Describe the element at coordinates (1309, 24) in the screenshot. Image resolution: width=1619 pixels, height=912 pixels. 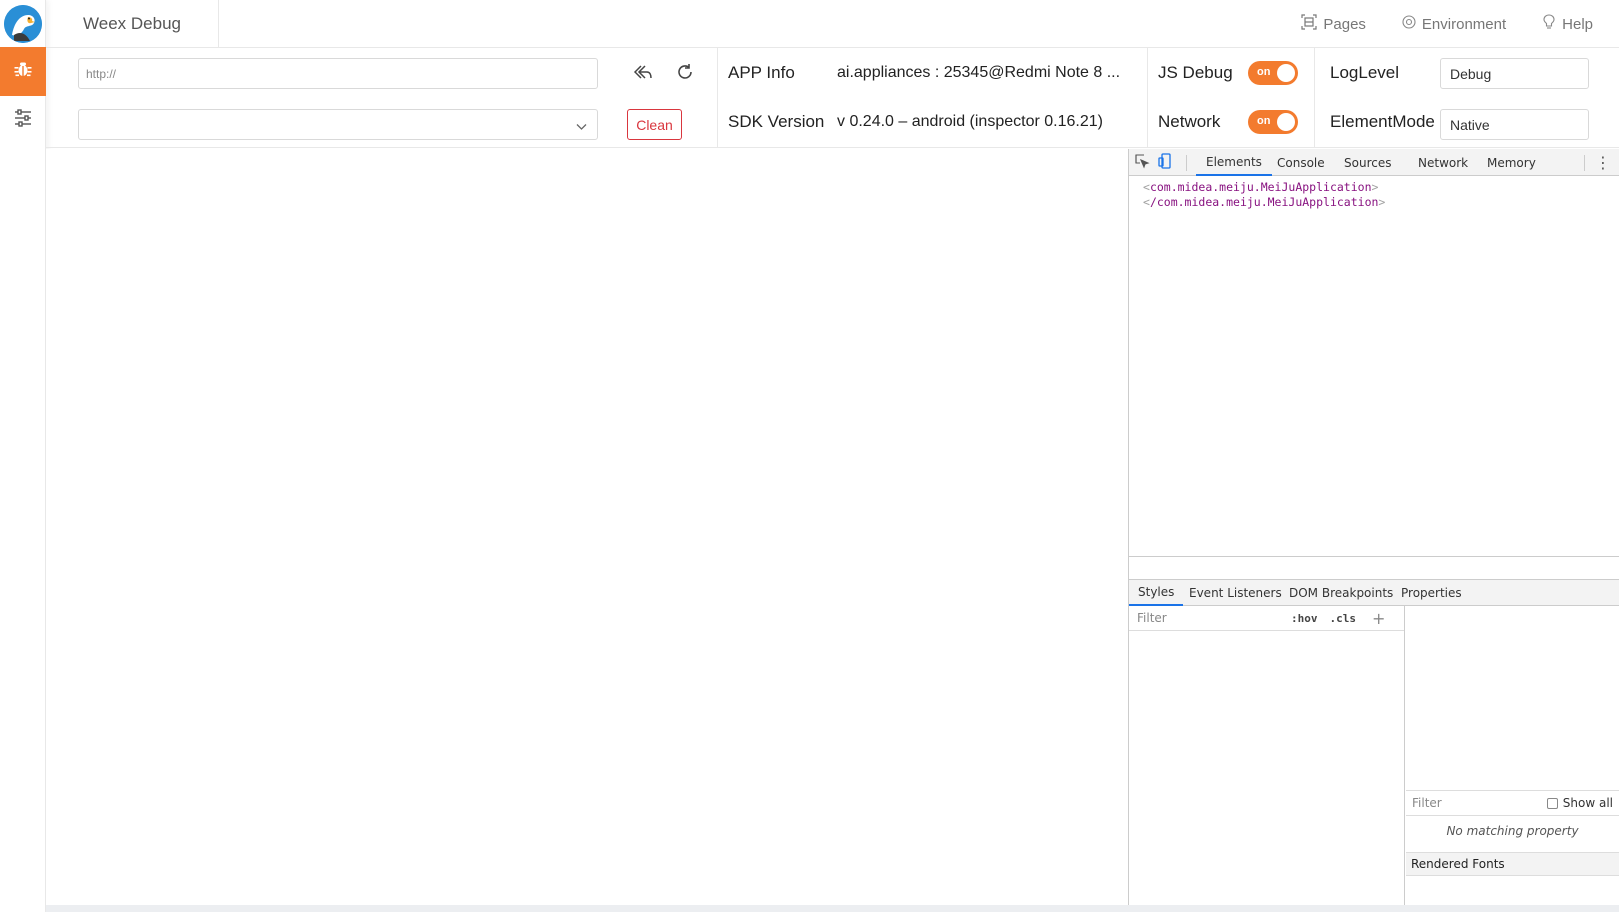
I see `pages-icon` at that location.